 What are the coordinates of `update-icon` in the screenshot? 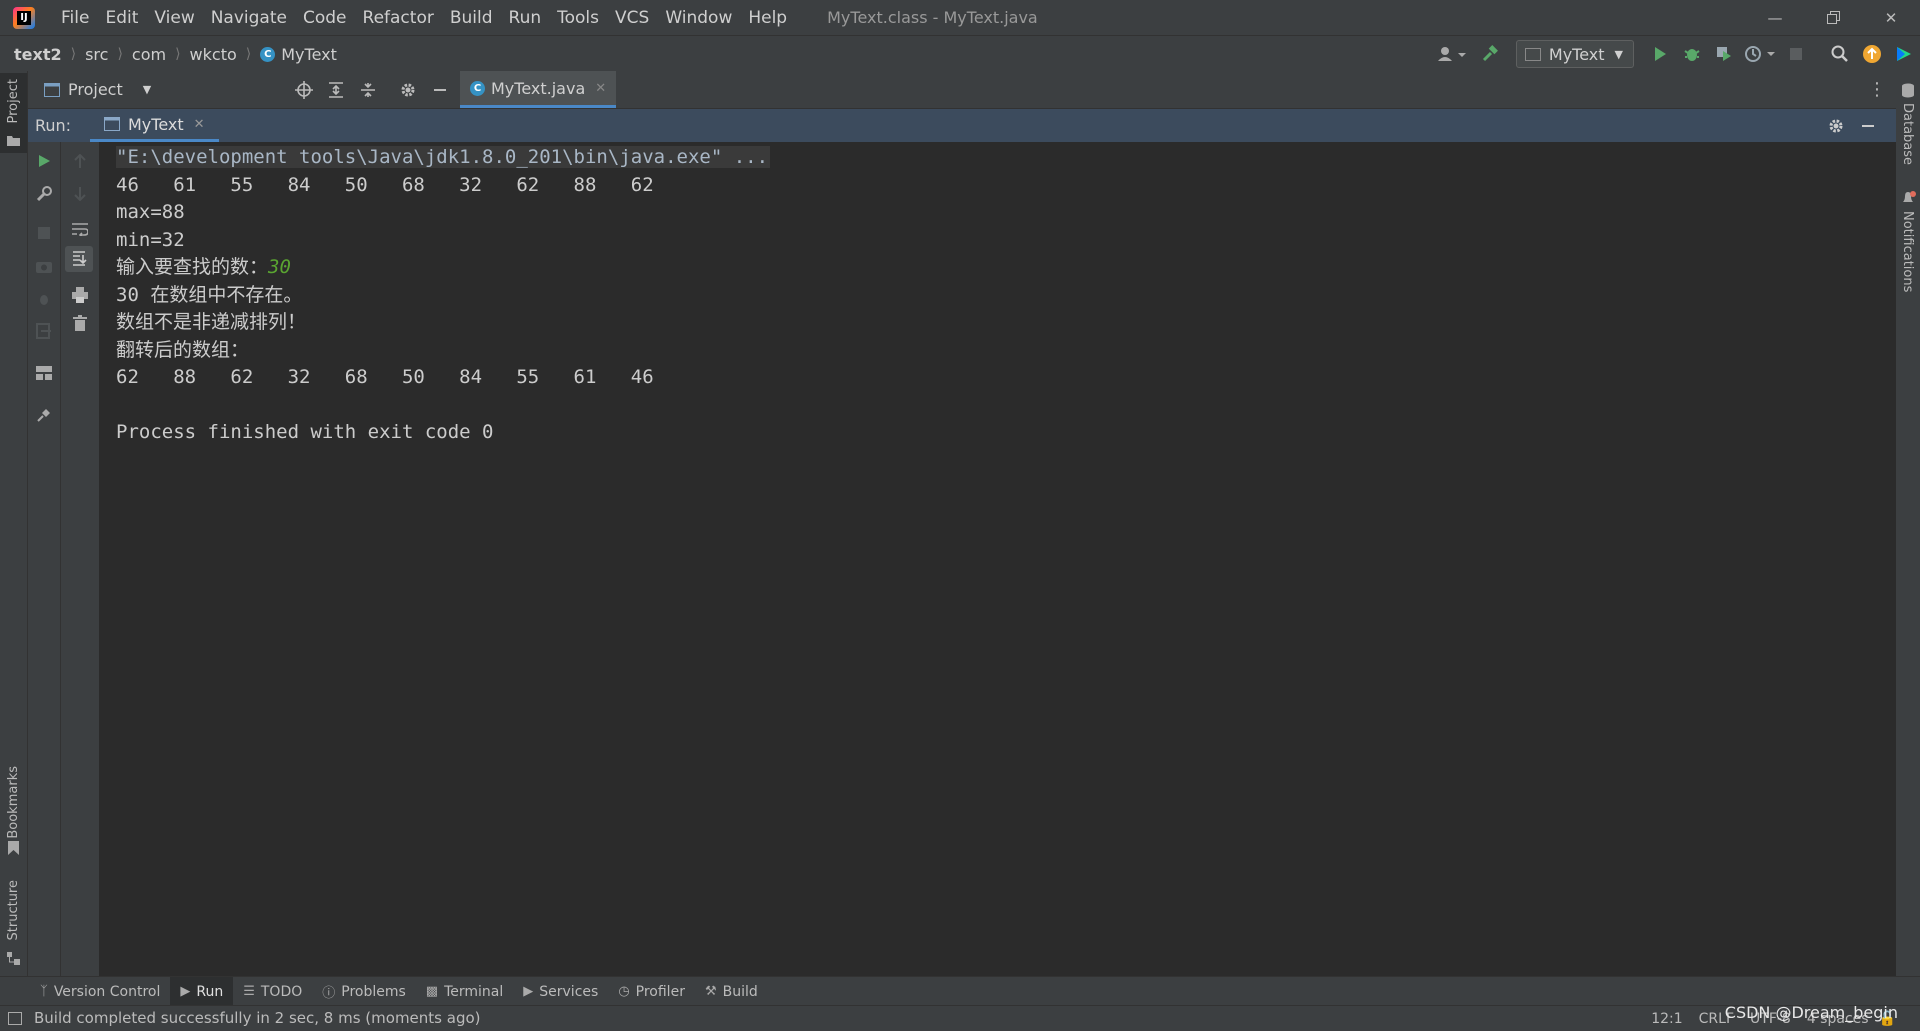 It's located at (1872, 54).